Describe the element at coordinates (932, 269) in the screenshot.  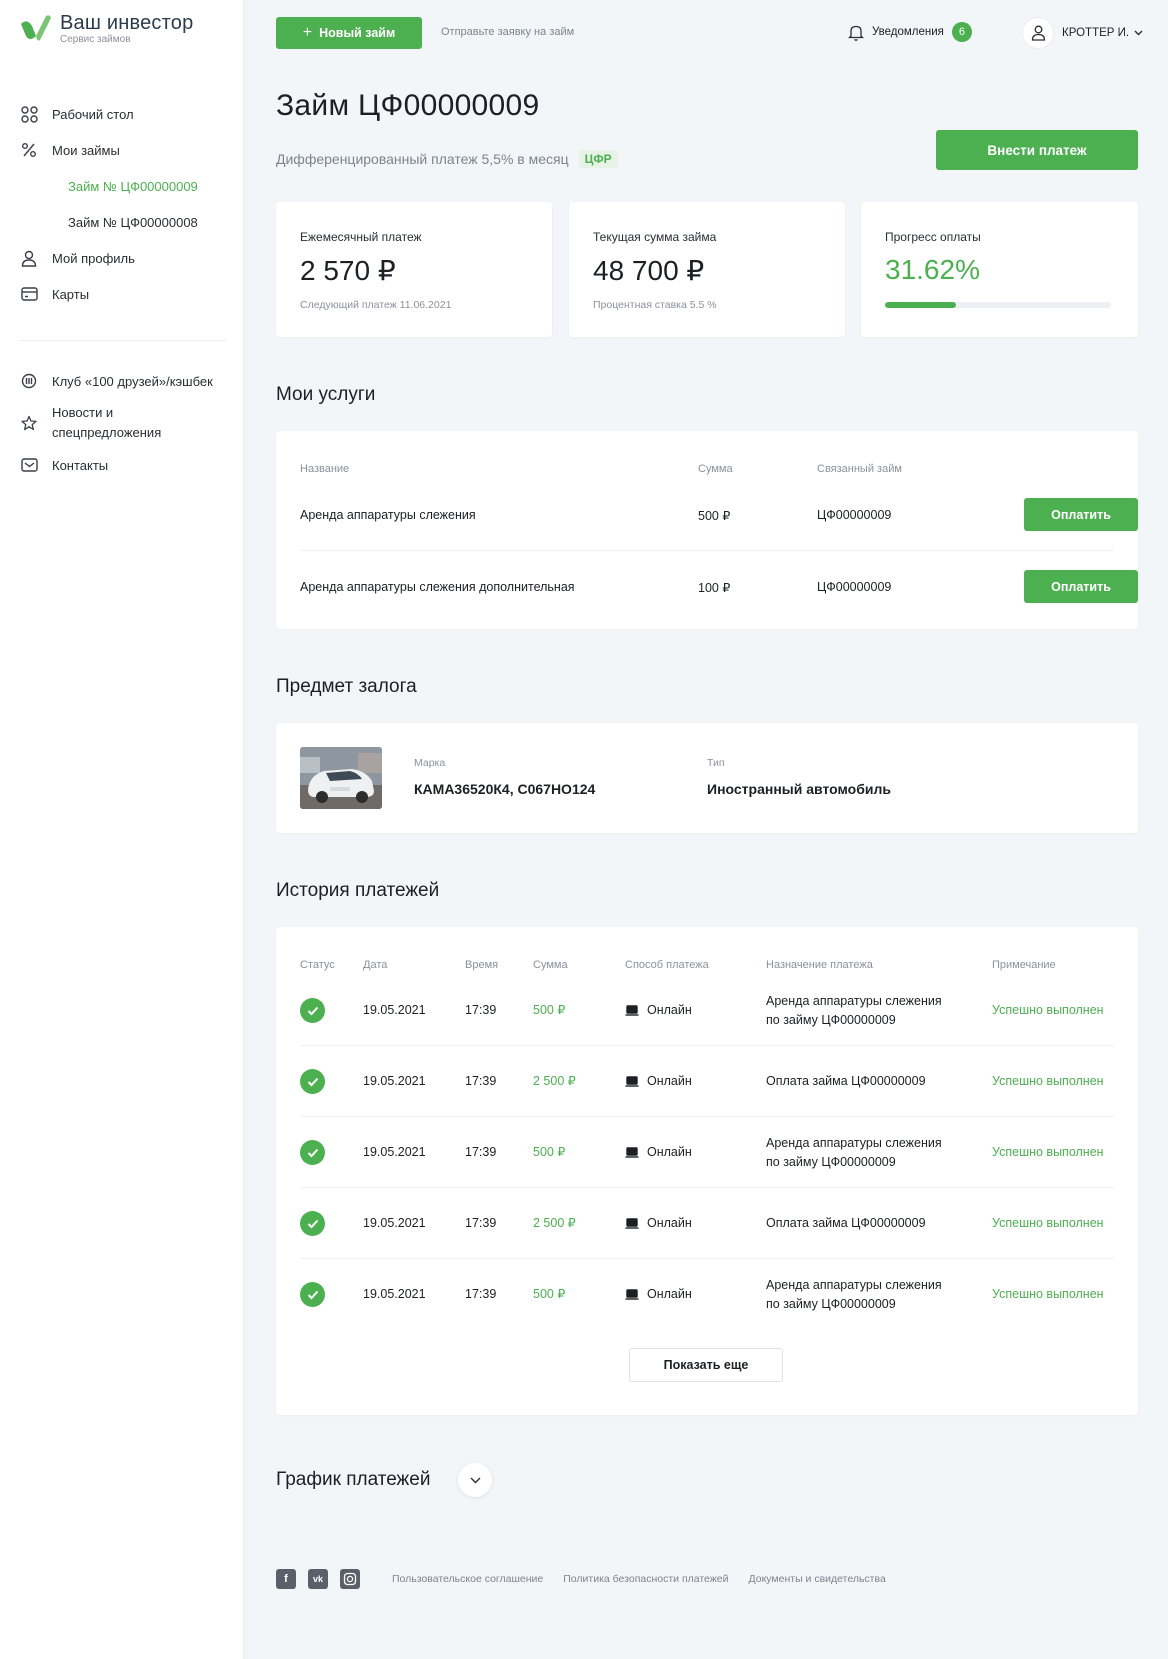
I see `stat-value: 31.62%` at that location.